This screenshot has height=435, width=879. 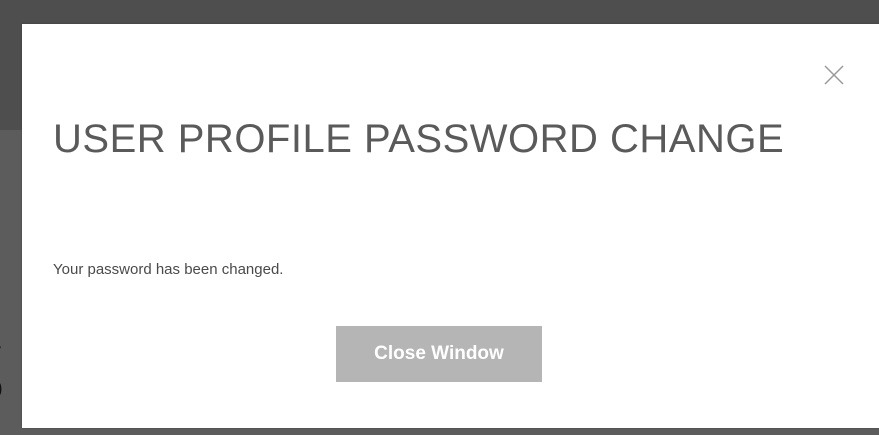 I want to click on close-window-button: Close Window, so click(x=439, y=354).